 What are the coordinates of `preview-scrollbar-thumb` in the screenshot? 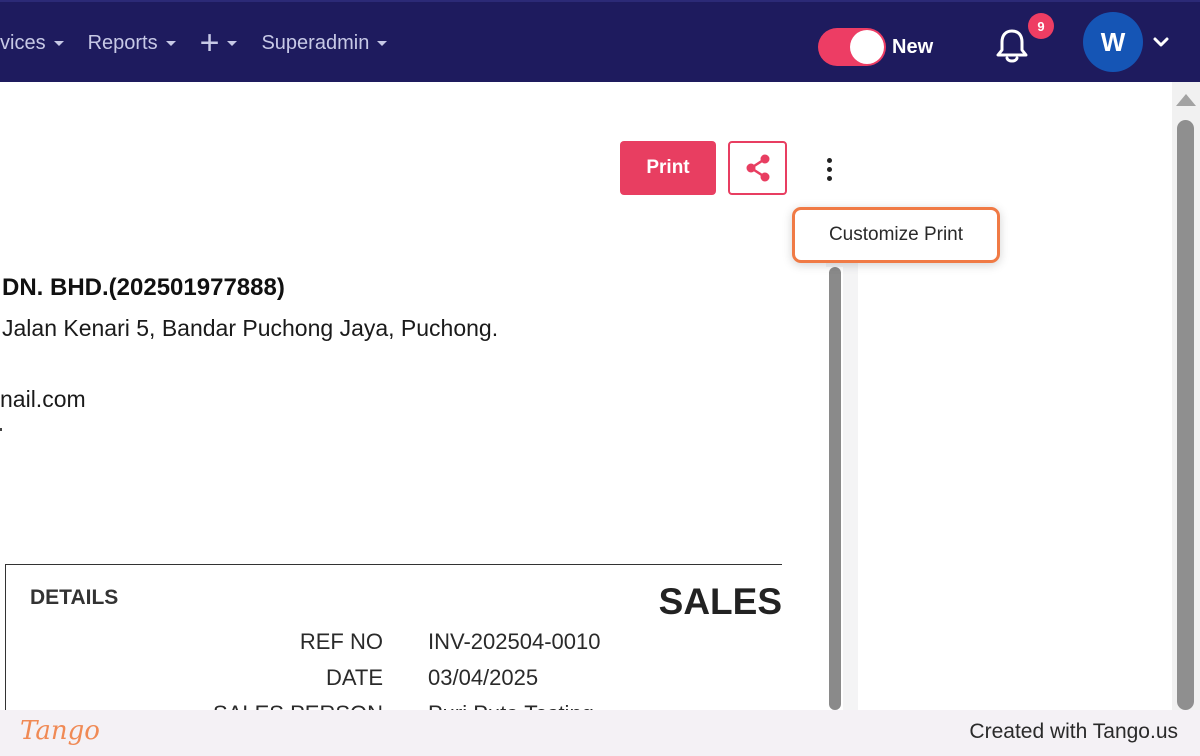 It's located at (835, 488).